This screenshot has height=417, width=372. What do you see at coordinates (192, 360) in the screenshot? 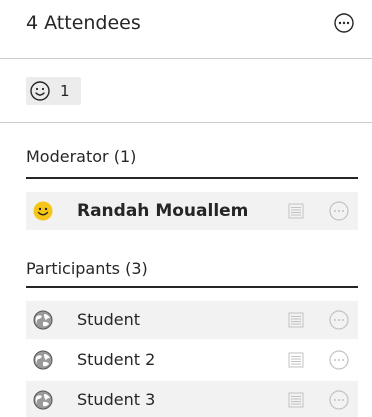
I see `attendee-row-participant: Student 2` at bounding box center [192, 360].